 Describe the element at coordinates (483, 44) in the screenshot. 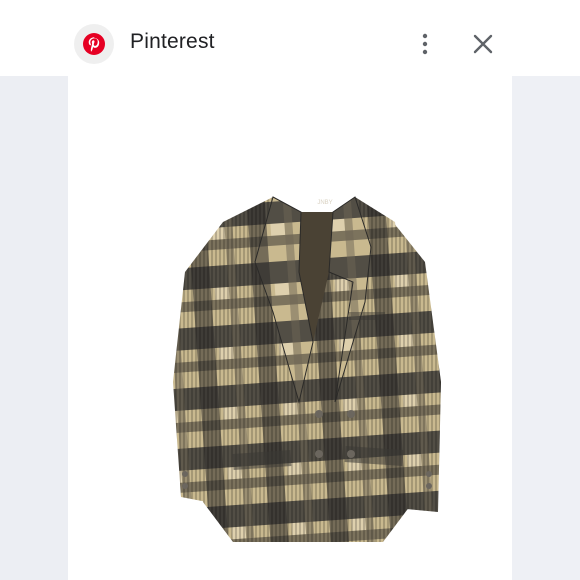

I see `close-icon` at that location.